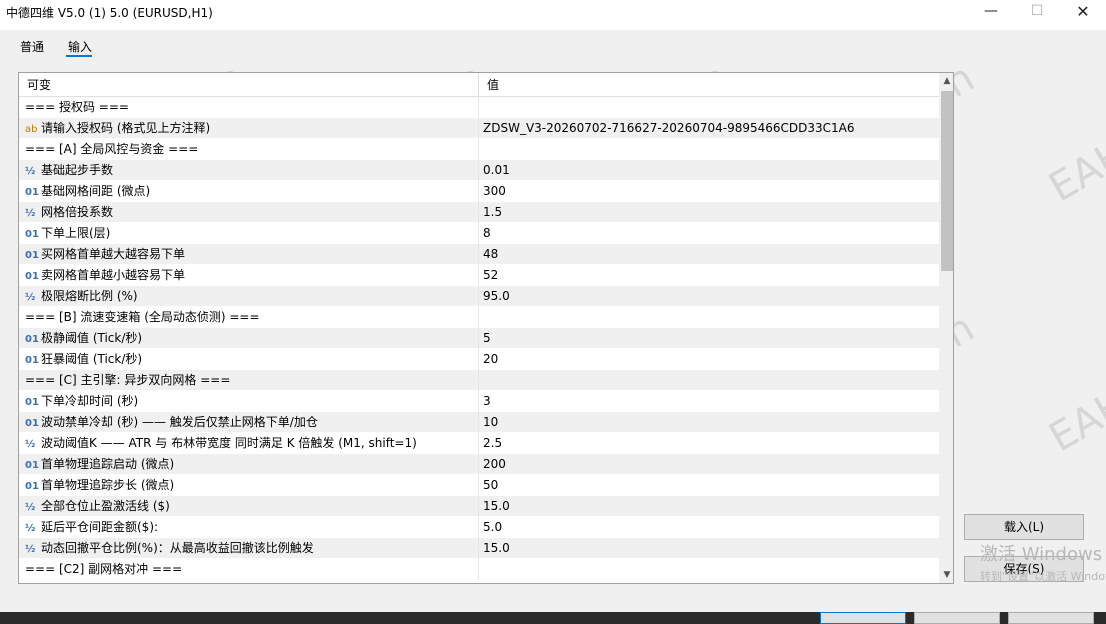 This screenshot has height=624, width=1106. I want to click on table-row: === [C2] 副网格对冲 ===, so click(479, 569).